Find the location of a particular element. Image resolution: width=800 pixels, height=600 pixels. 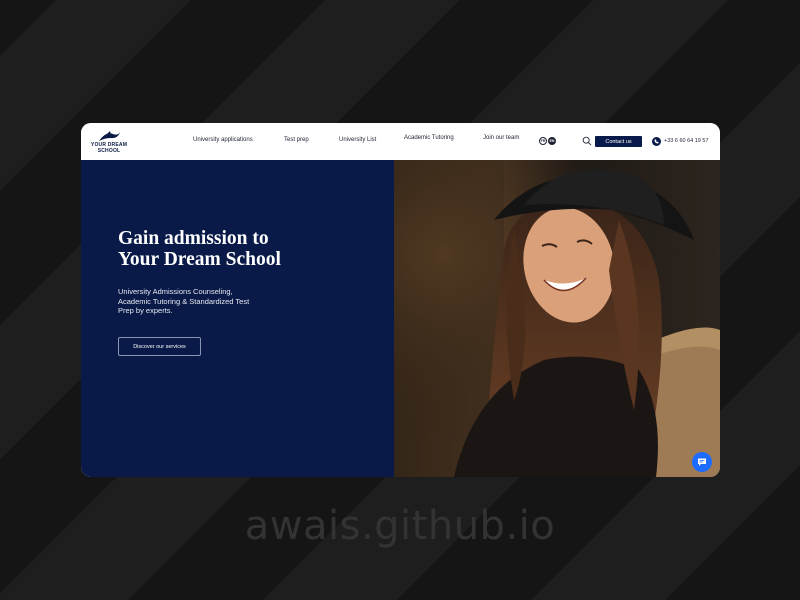

search-icon is located at coordinates (587, 141).